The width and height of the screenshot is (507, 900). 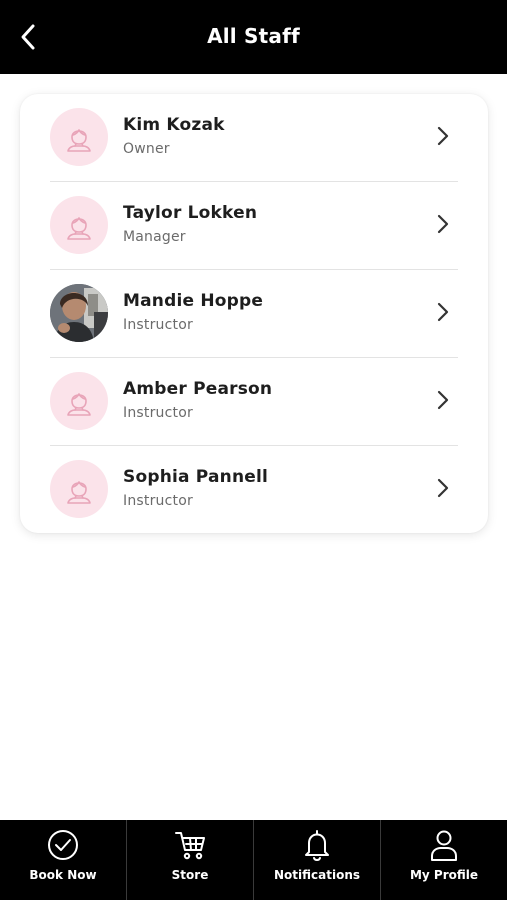 I want to click on staff-name: Sophia Pannell, so click(x=196, y=477).